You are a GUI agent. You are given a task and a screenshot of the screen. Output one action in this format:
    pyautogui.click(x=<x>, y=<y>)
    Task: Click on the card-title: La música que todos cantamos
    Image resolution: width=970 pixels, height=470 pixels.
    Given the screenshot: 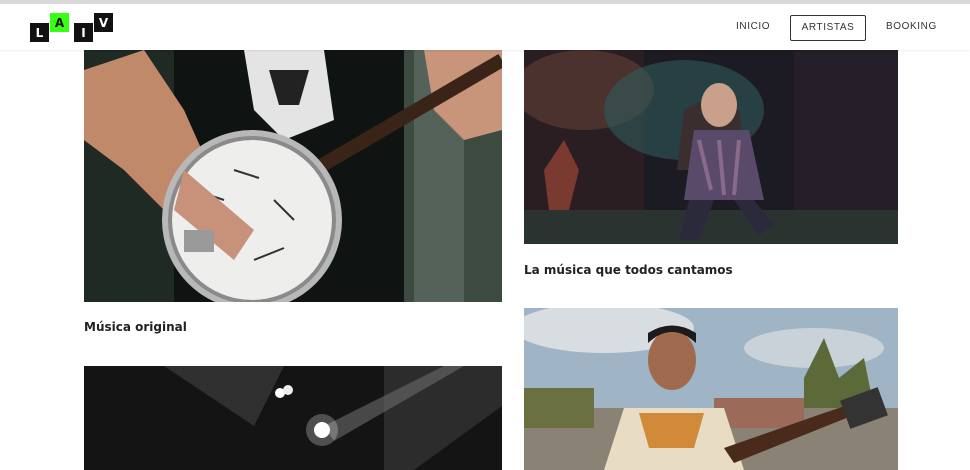 What is the action you would take?
    pyautogui.click(x=628, y=270)
    